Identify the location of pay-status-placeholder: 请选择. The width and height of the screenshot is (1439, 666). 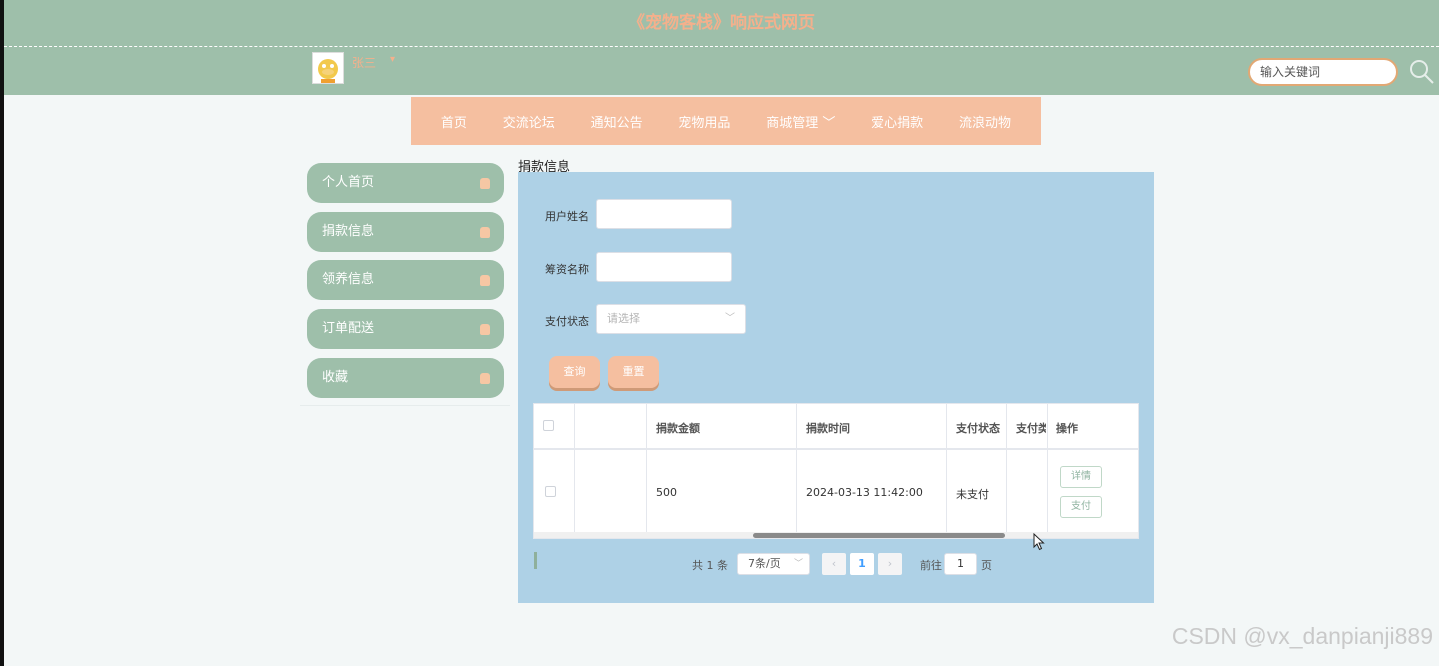
(623, 318).